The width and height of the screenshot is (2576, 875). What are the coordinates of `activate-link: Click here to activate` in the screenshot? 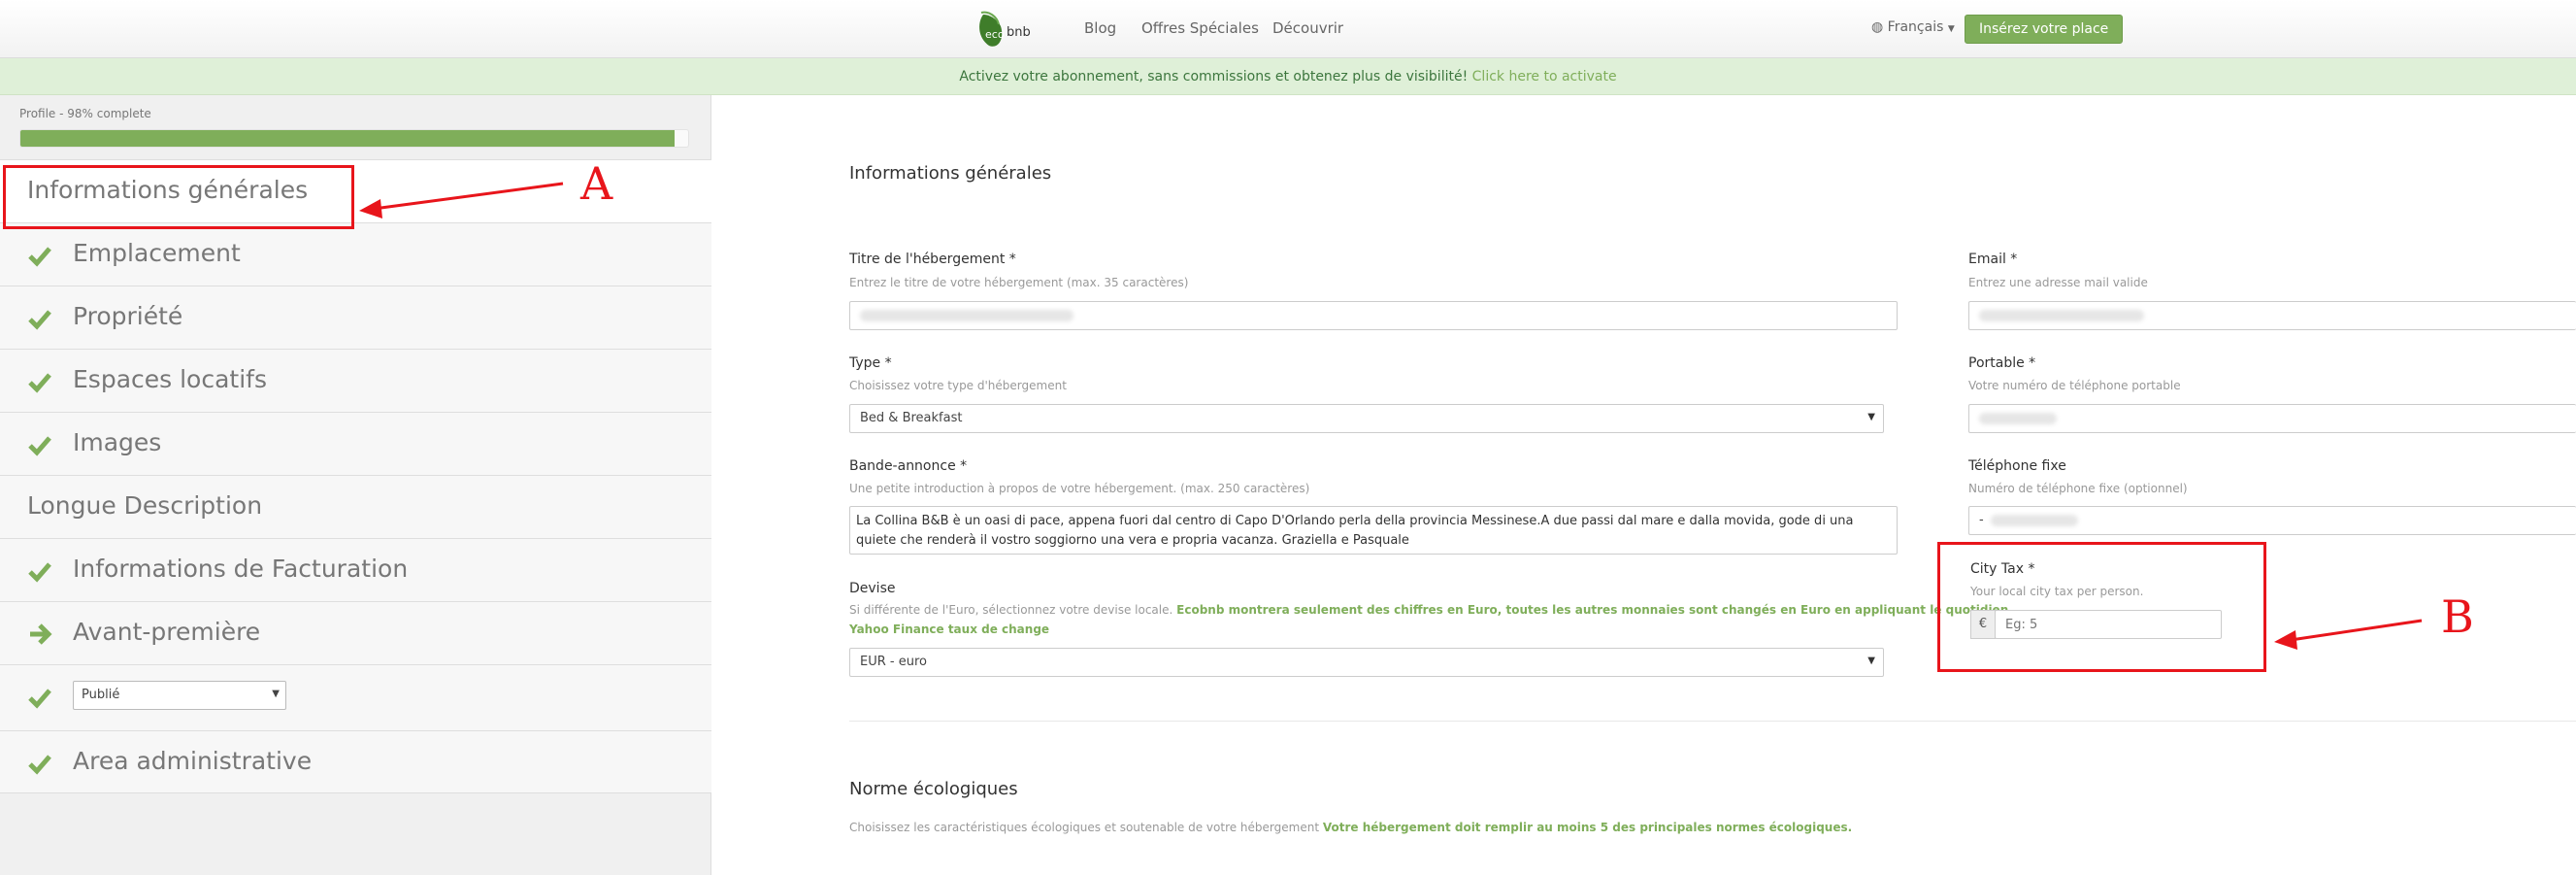 It's located at (1544, 76).